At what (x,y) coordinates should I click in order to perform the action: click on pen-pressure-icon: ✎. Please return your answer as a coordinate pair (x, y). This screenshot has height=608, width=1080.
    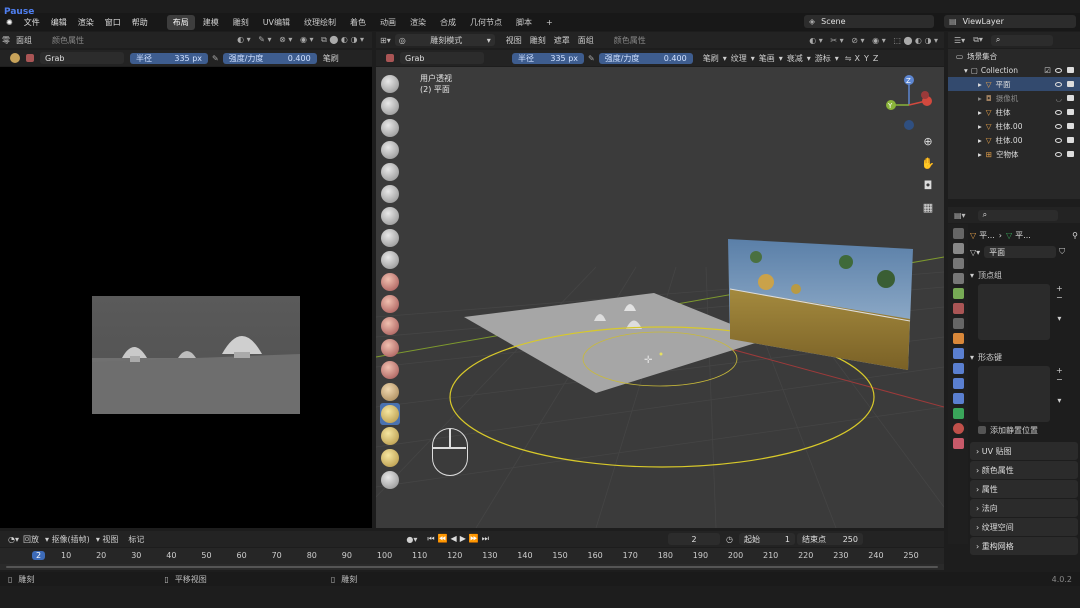
    Looking at the image, I should click on (215, 58).